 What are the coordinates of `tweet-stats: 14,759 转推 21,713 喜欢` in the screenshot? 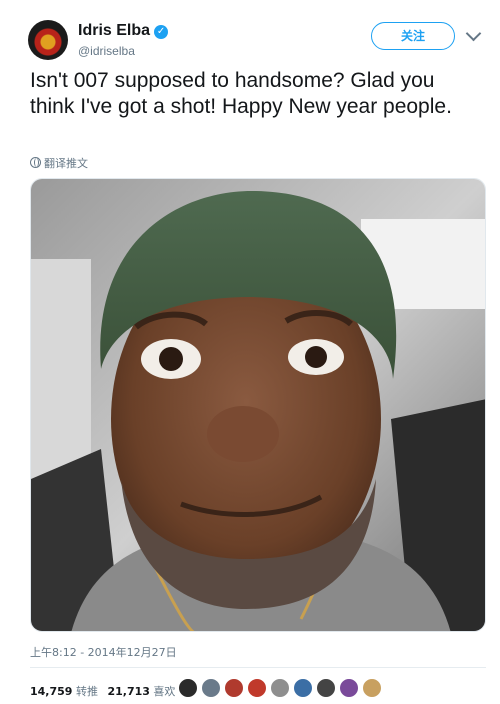 It's located at (105, 691).